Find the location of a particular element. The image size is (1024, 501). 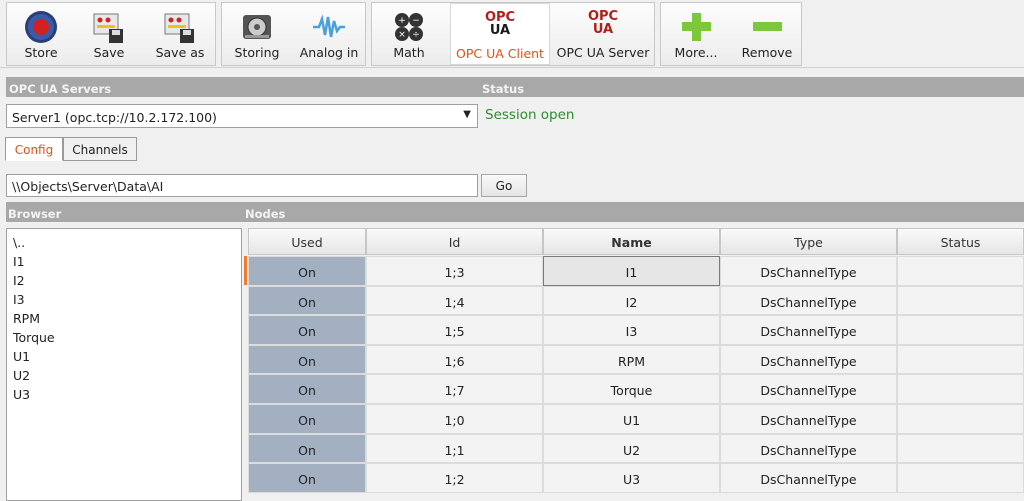

cell-id: 1;2 is located at coordinates (454, 478).